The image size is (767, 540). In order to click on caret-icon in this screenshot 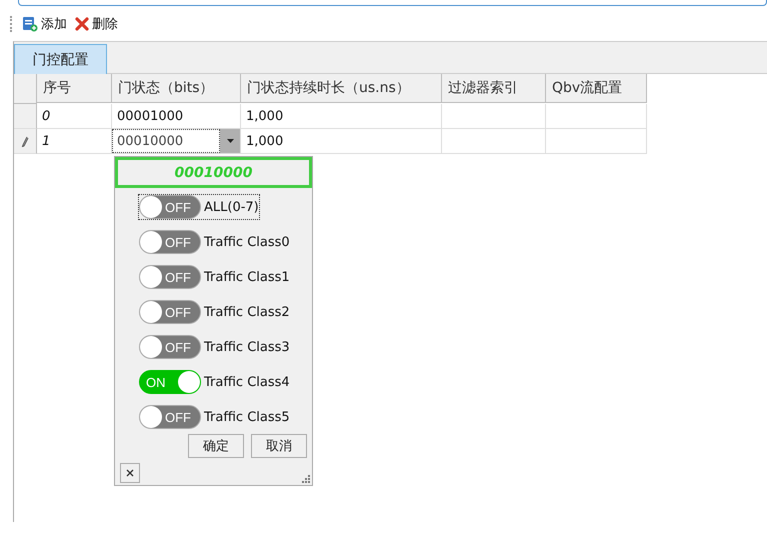, I will do `click(230, 141)`.